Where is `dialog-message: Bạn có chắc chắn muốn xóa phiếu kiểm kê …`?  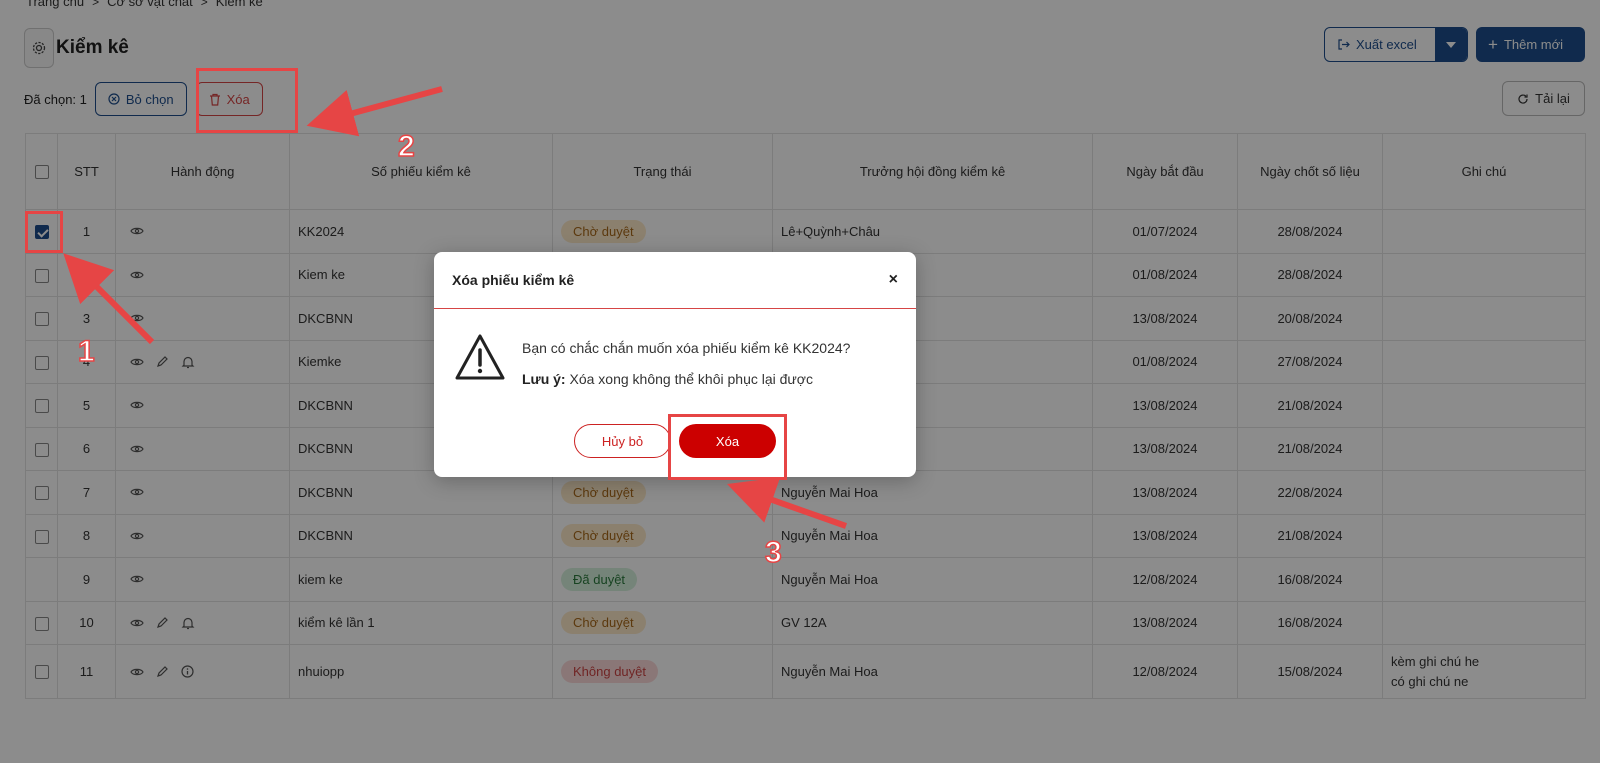 dialog-message: Bạn có chắc chắn muốn xóa phiếu kiểm kê … is located at coordinates (686, 364).